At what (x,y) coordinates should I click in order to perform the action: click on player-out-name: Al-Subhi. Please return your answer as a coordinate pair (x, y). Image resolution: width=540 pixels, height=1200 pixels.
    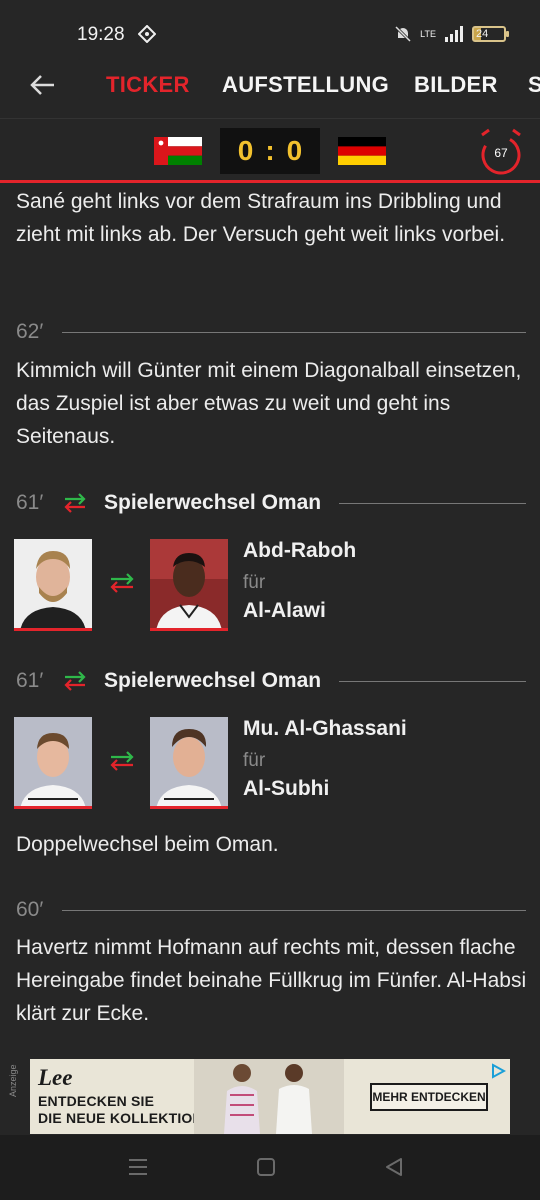
    Looking at the image, I should click on (286, 789).